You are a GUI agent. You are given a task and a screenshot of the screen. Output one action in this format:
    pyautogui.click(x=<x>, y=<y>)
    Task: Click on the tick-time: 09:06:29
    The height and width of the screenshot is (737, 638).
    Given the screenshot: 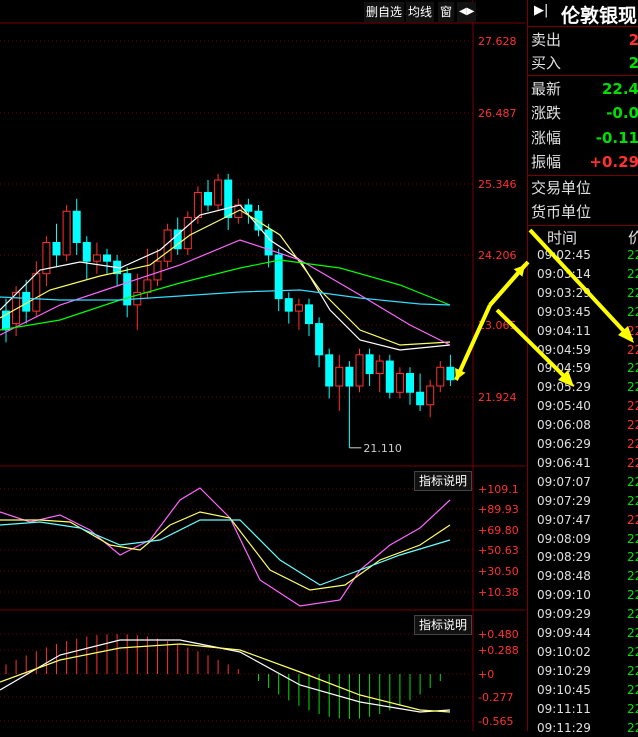 What is the action you would take?
    pyautogui.click(x=564, y=444)
    